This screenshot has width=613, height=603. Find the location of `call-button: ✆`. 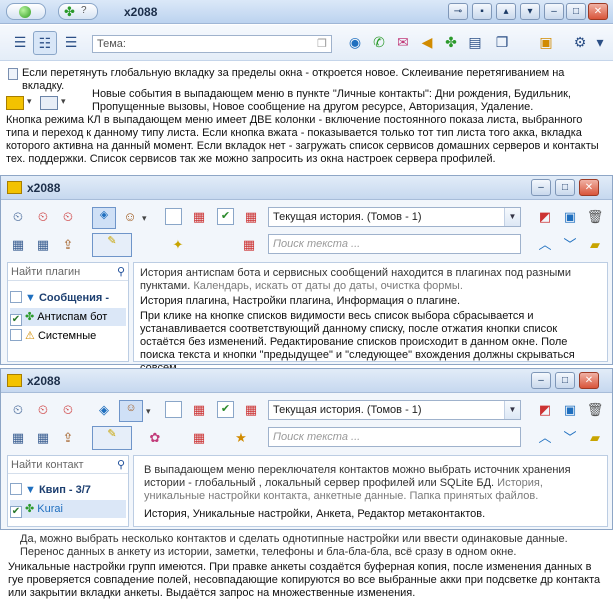

call-button: ✆ is located at coordinates (379, 43).